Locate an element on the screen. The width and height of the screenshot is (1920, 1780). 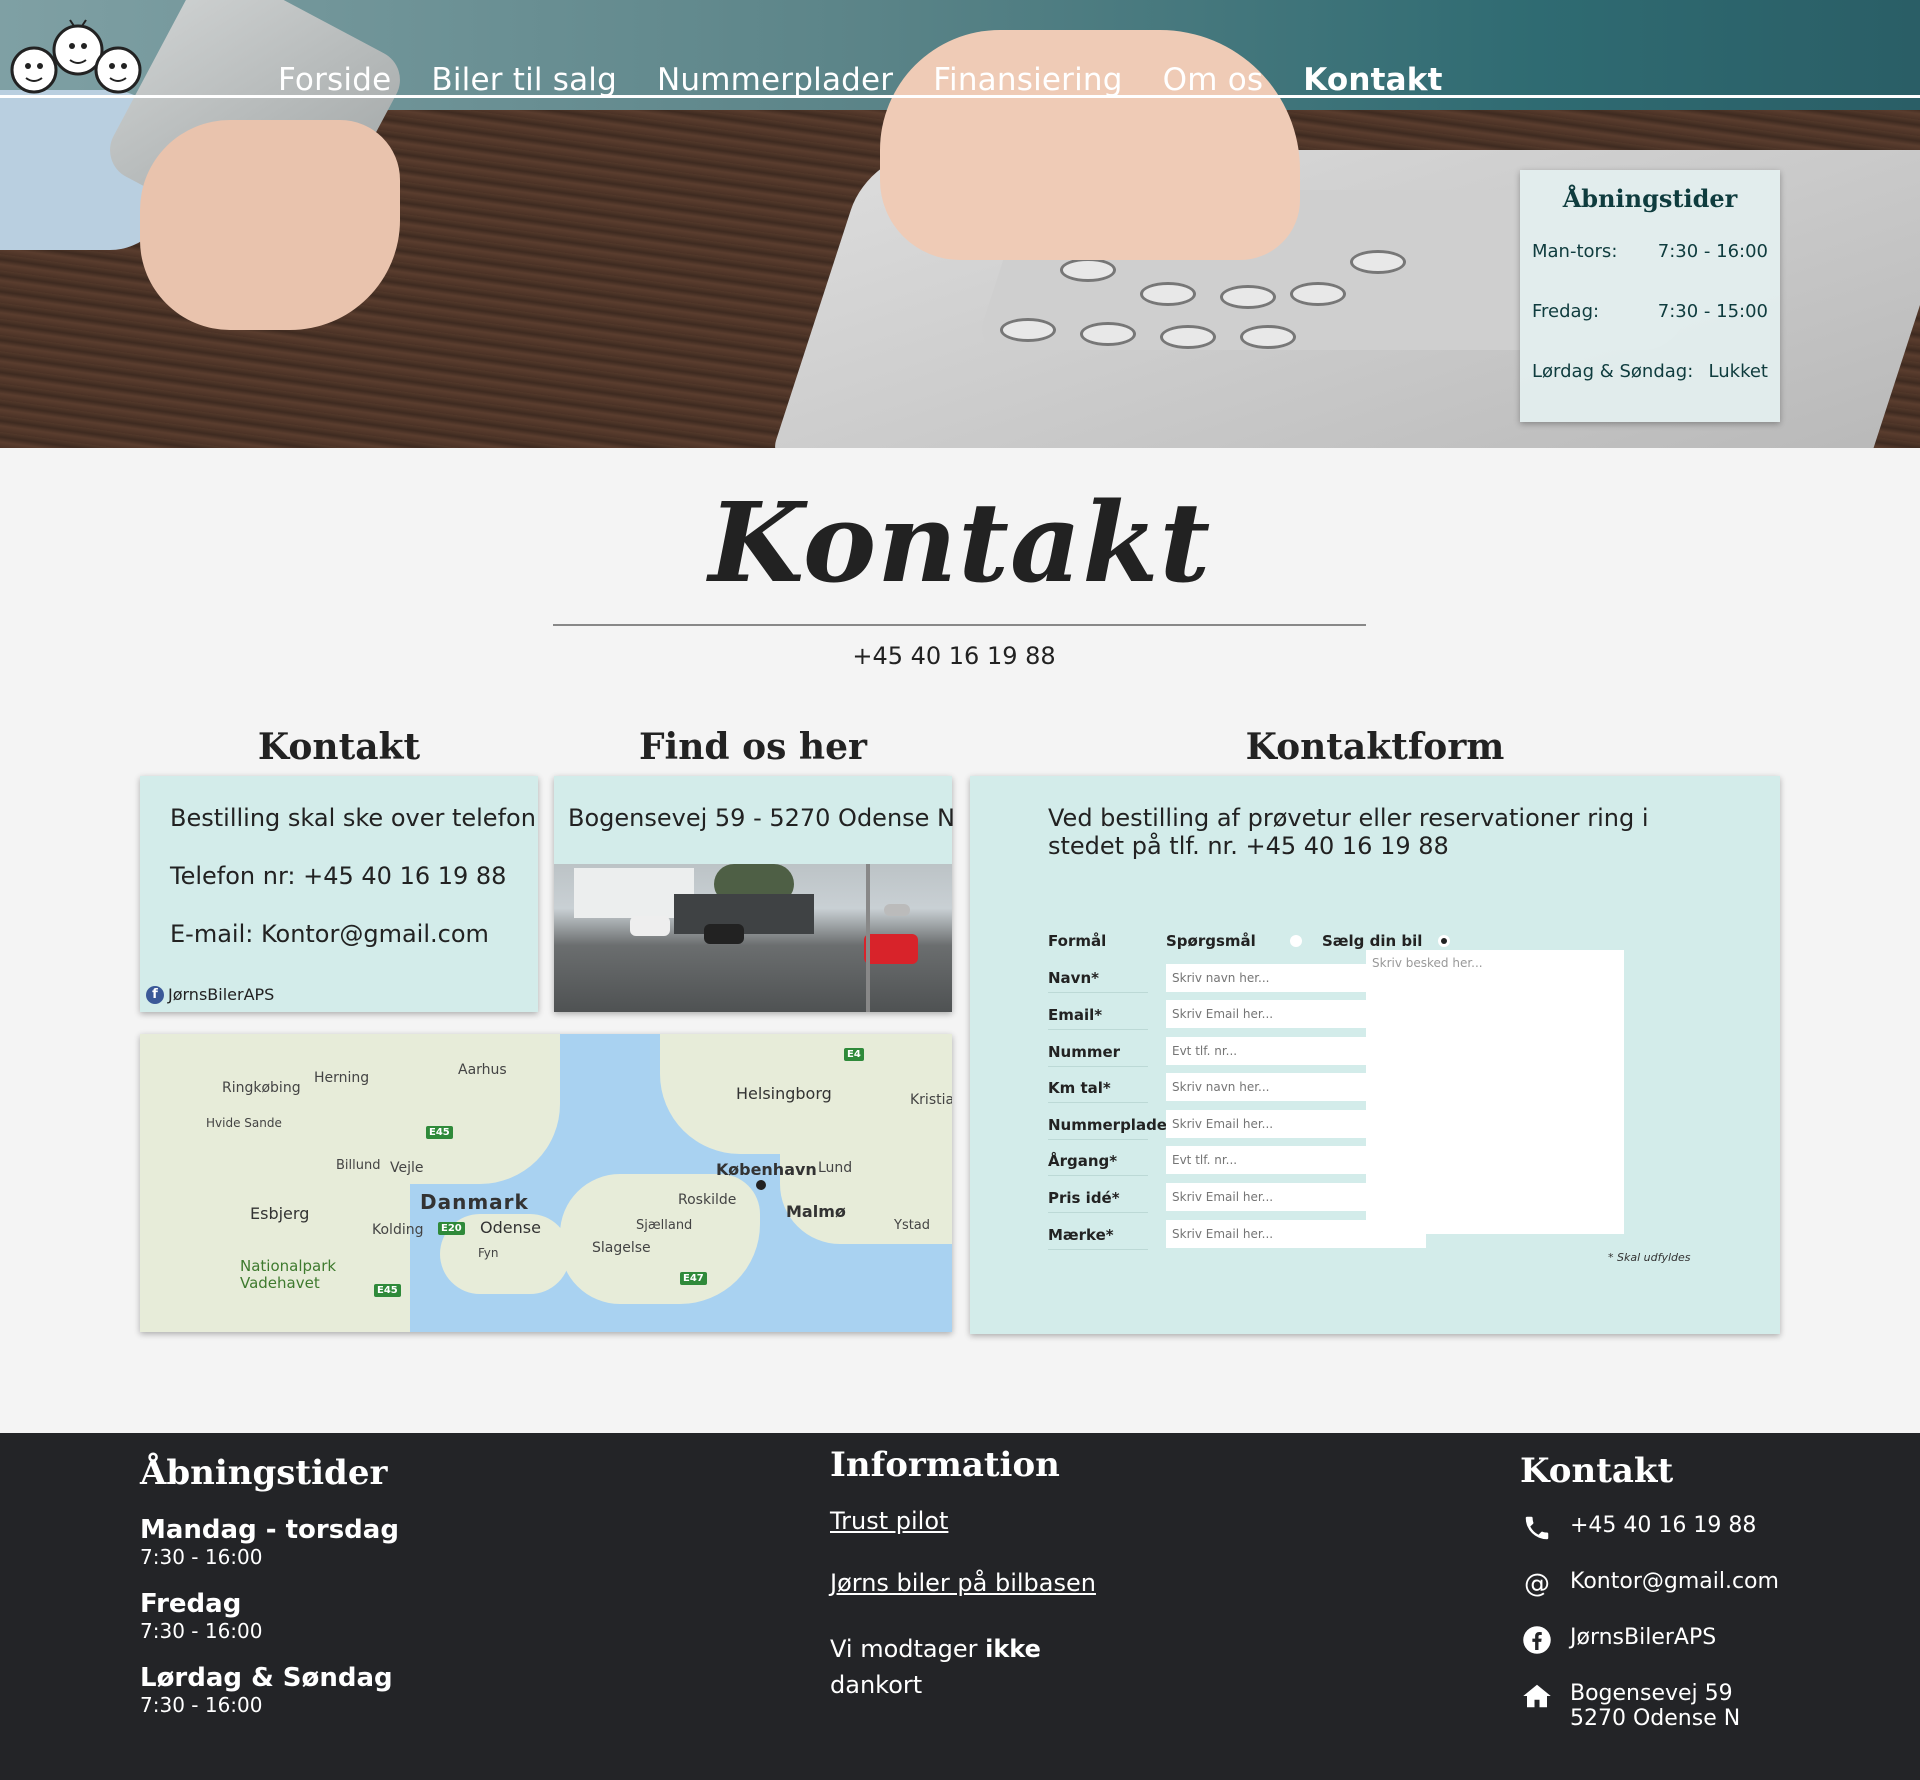
footer-hours-heading: Åbningstider is located at coordinates (264, 1473).